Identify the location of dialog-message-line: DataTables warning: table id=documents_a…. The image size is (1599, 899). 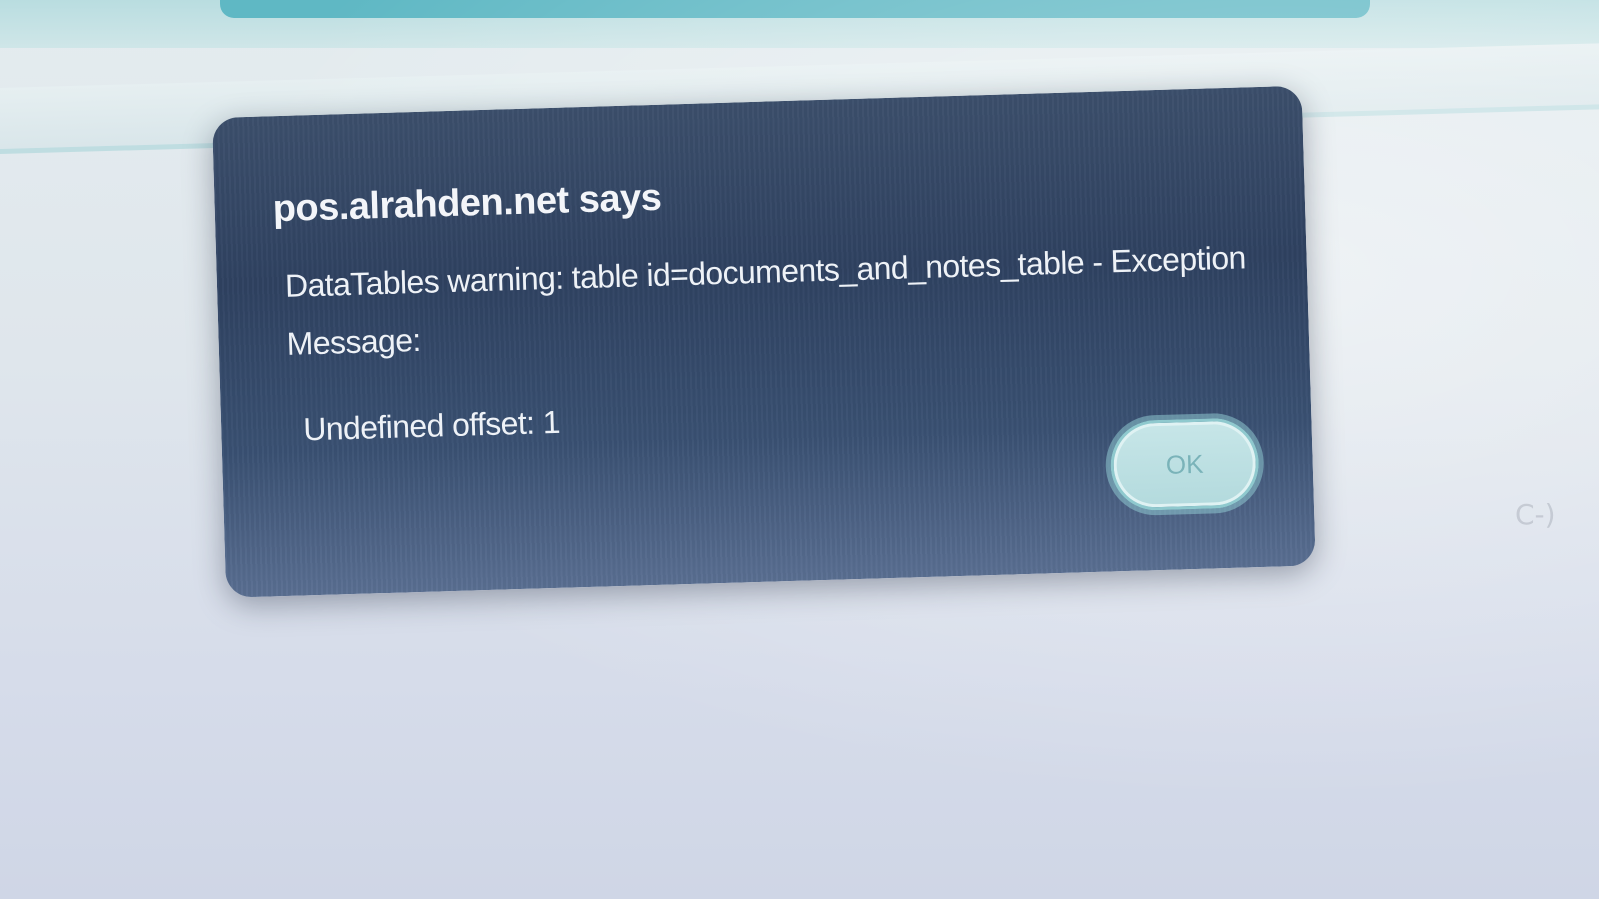
(765, 271).